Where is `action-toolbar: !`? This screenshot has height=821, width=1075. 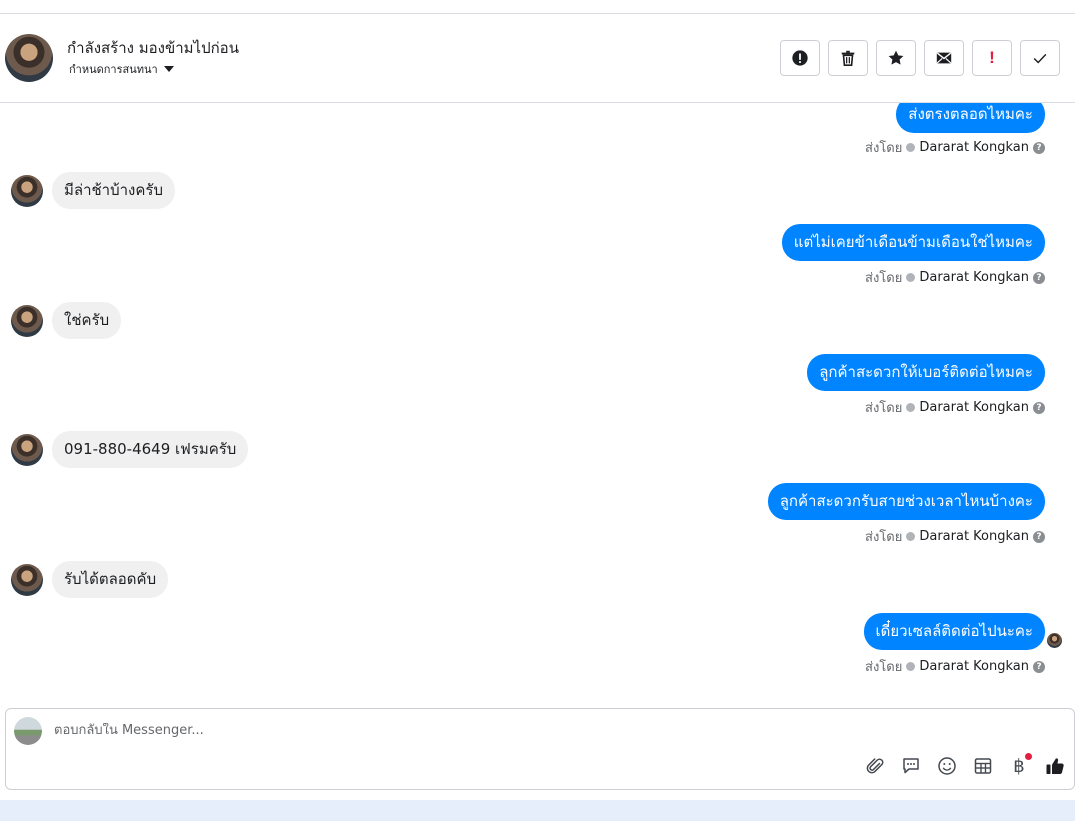
action-toolbar: ! is located at coordinates (920, 58).